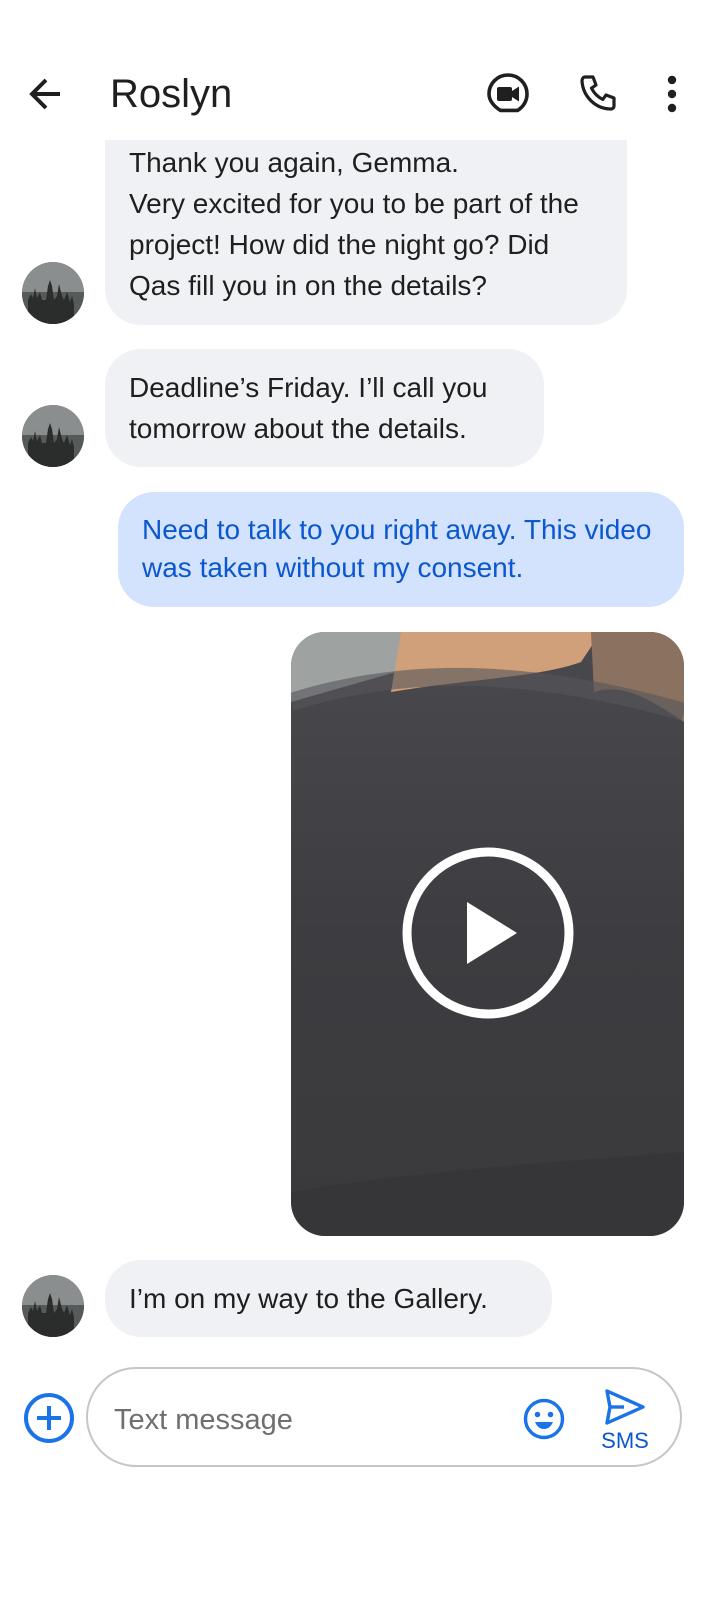  I want to click on contact-name: Roslyn, so click(171, 94).